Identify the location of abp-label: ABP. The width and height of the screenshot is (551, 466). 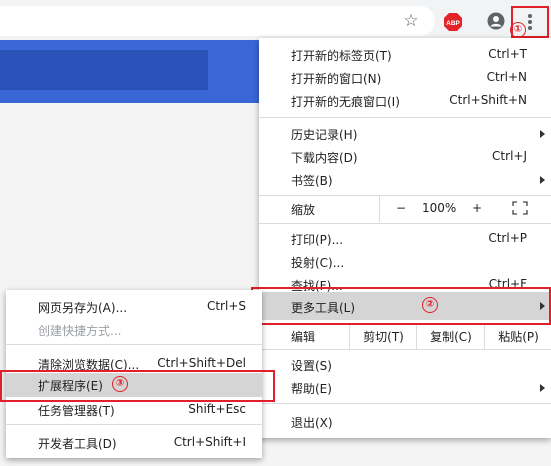
(453, 23).